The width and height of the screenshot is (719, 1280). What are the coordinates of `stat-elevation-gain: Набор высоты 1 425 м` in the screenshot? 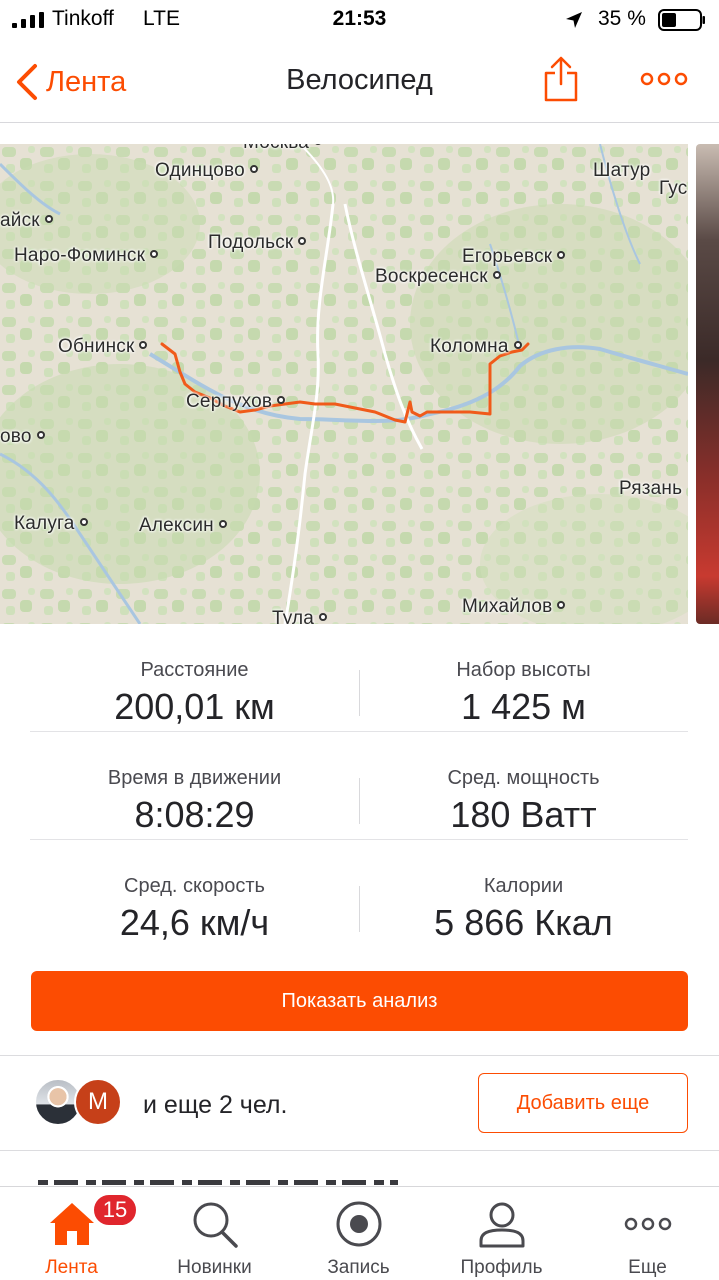 It's located at (523, 678).